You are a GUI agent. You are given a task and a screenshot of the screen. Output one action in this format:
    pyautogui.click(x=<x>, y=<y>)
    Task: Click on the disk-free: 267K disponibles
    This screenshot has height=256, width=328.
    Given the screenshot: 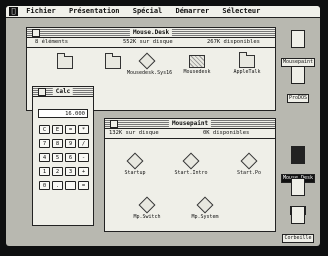 What is the action you would take?
    pyautogui.click(x=233, y=42)
    